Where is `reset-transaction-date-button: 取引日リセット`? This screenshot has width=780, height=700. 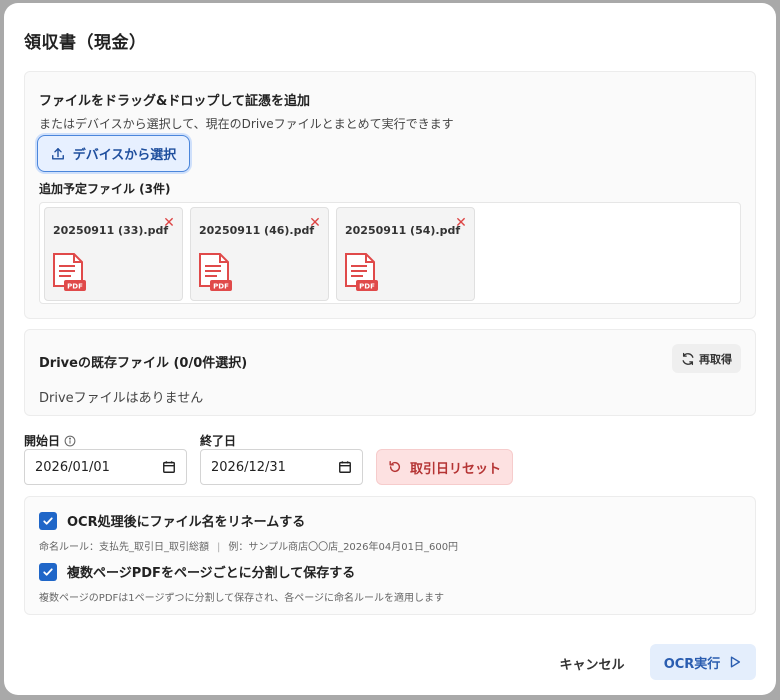
reset-transaction-date-button: 取引日リセット is located at coordinates (444, 467).